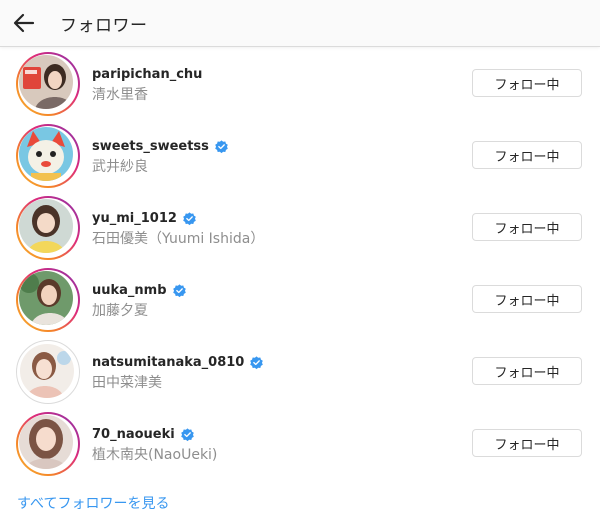  What do you see at coordinates (150, 146) in the screenshot?
I see `username: sweets_sweetss` at bounding box center [150, 146].